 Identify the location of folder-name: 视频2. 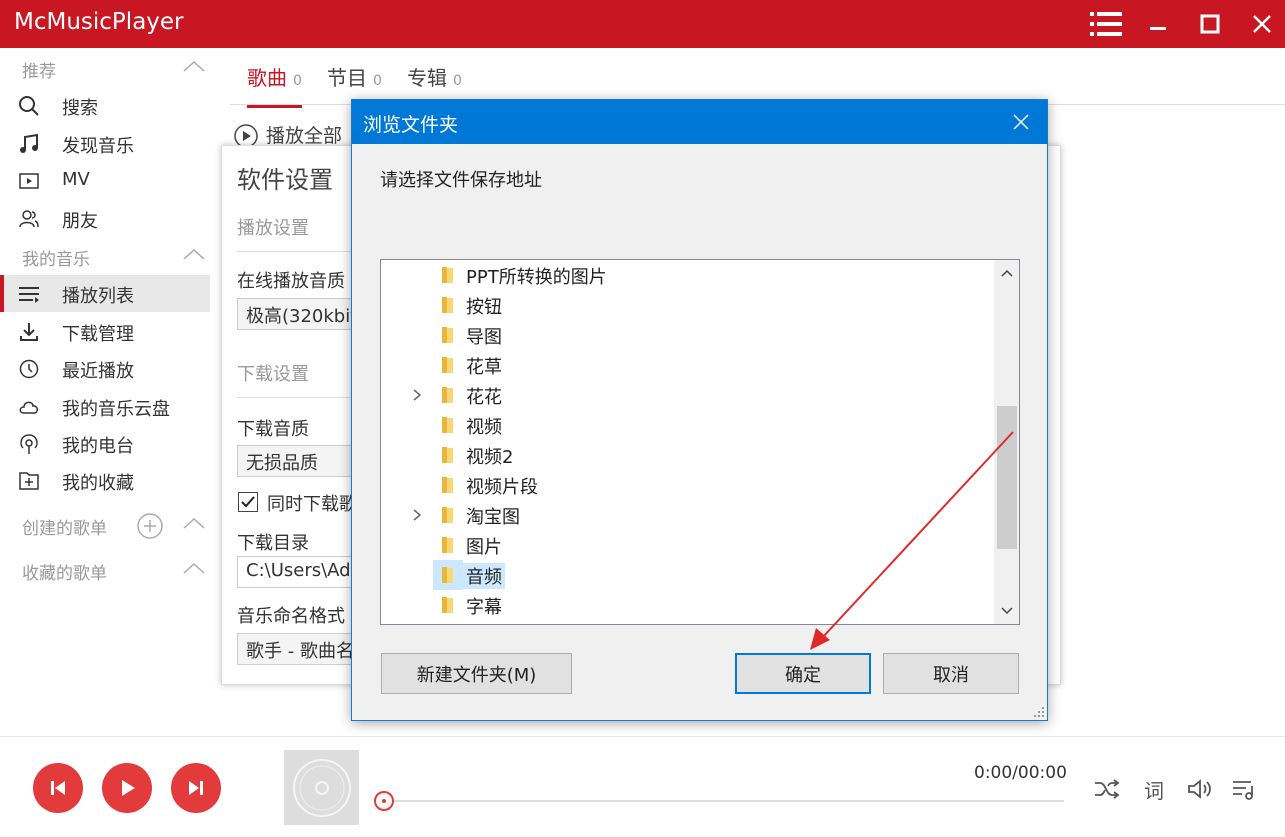
(490, 457).